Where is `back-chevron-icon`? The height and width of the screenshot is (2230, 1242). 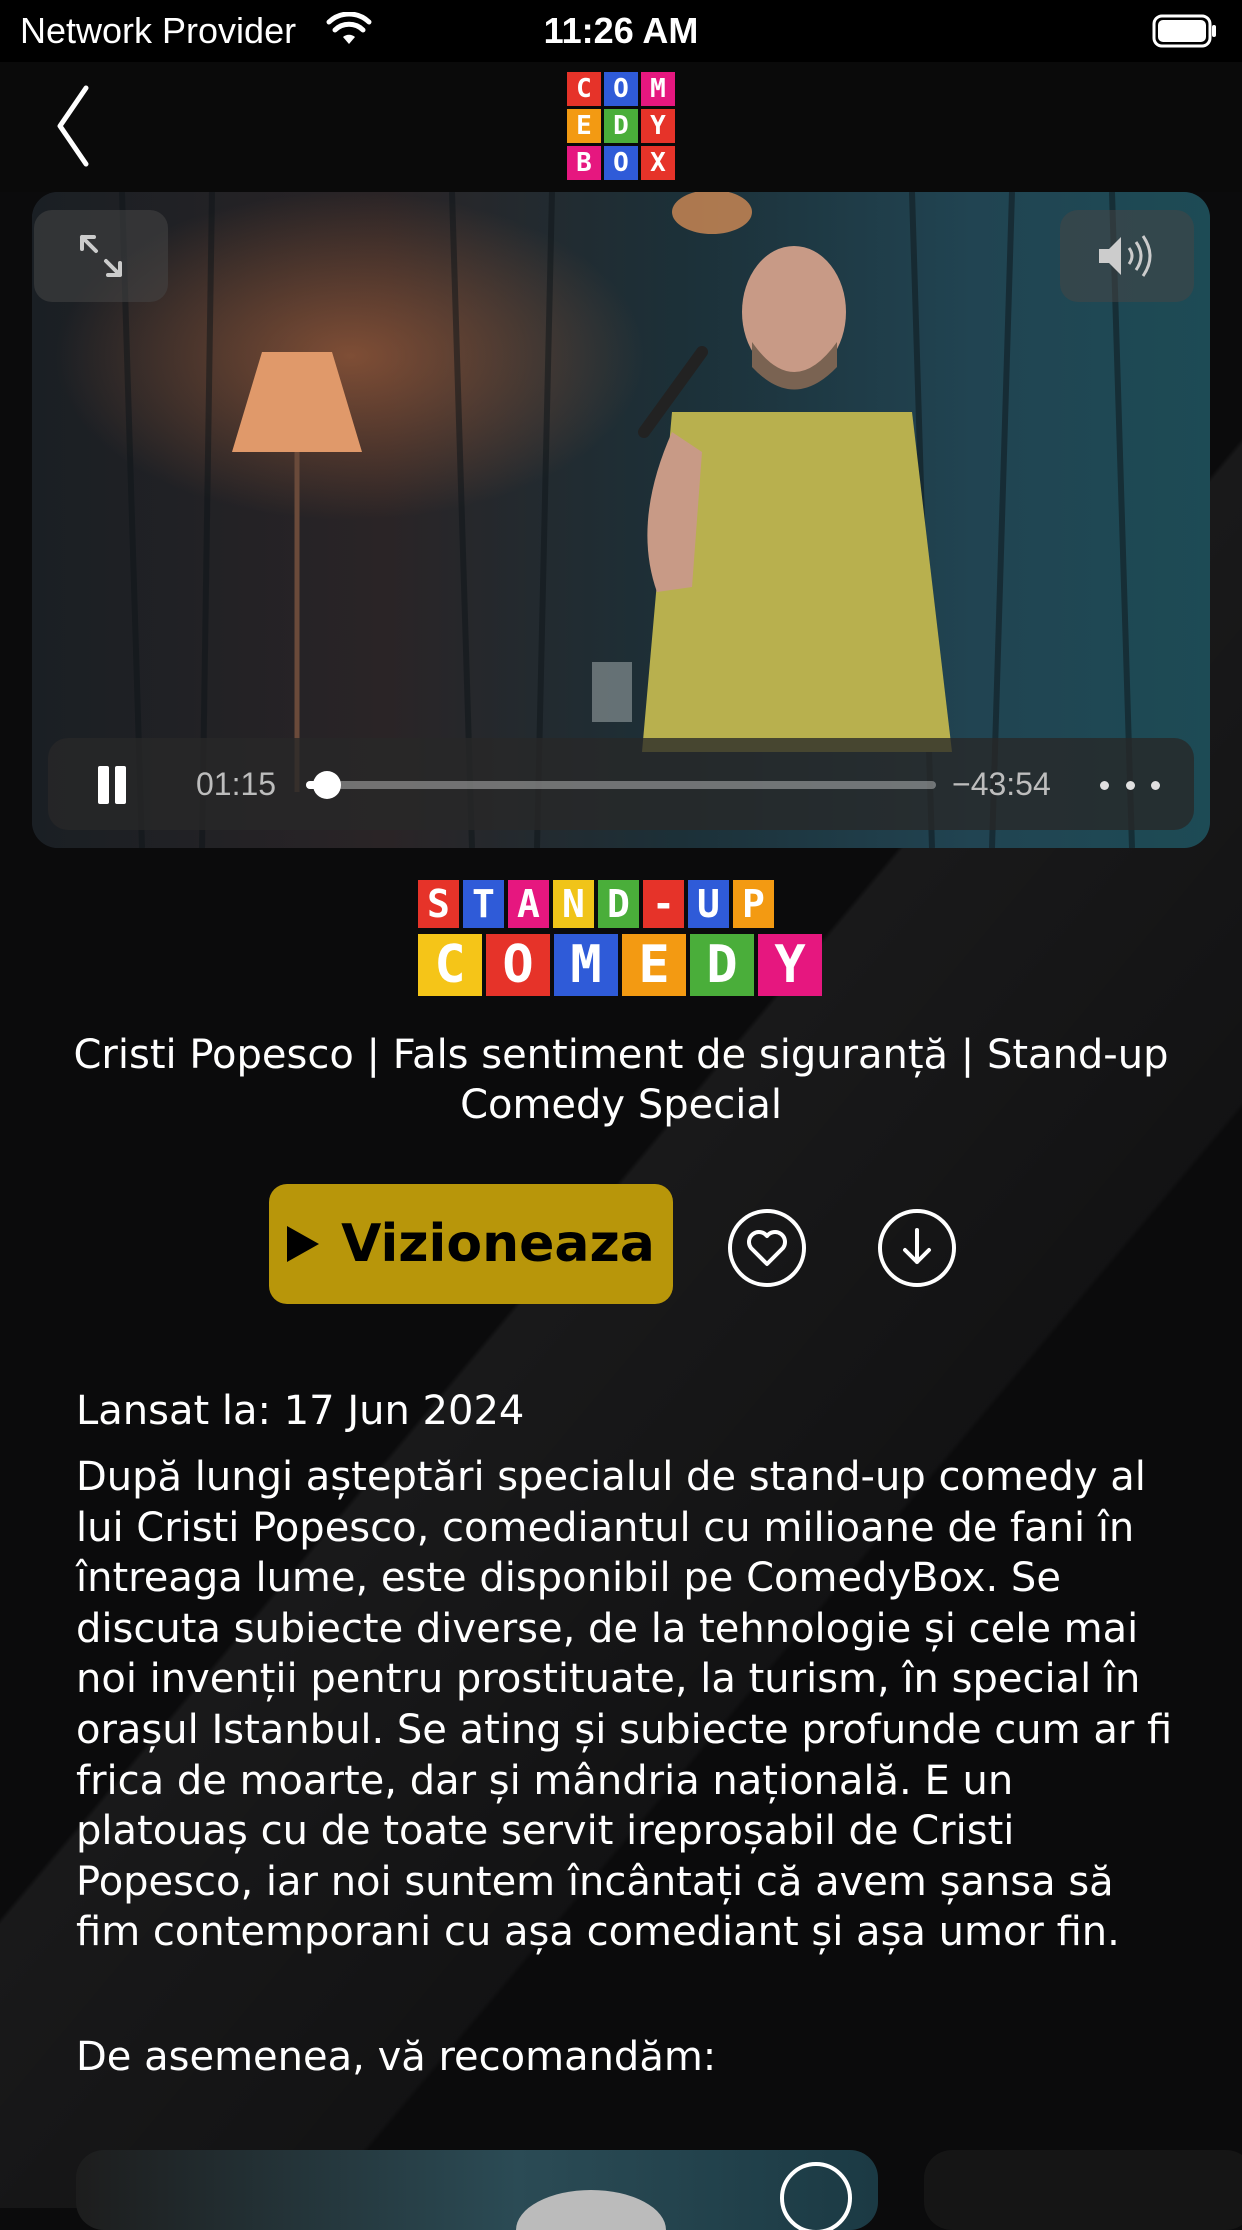
back-chevron-icon is located at coordinates (74, 126).